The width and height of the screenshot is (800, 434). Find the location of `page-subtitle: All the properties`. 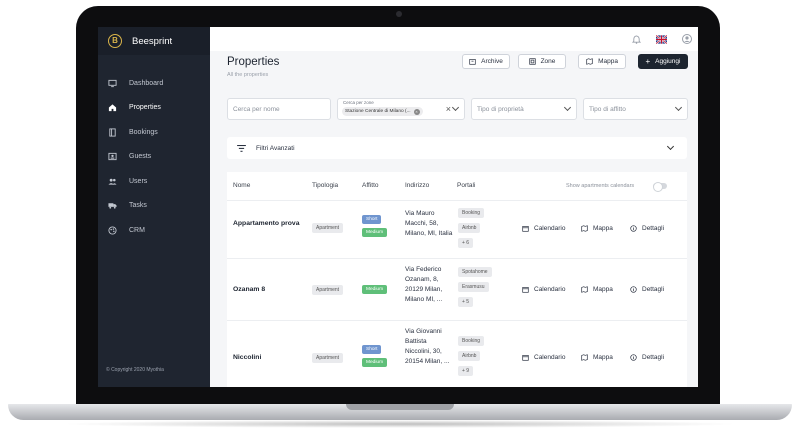

page-subtitle: All the properties is located at coordinates (248, 75).